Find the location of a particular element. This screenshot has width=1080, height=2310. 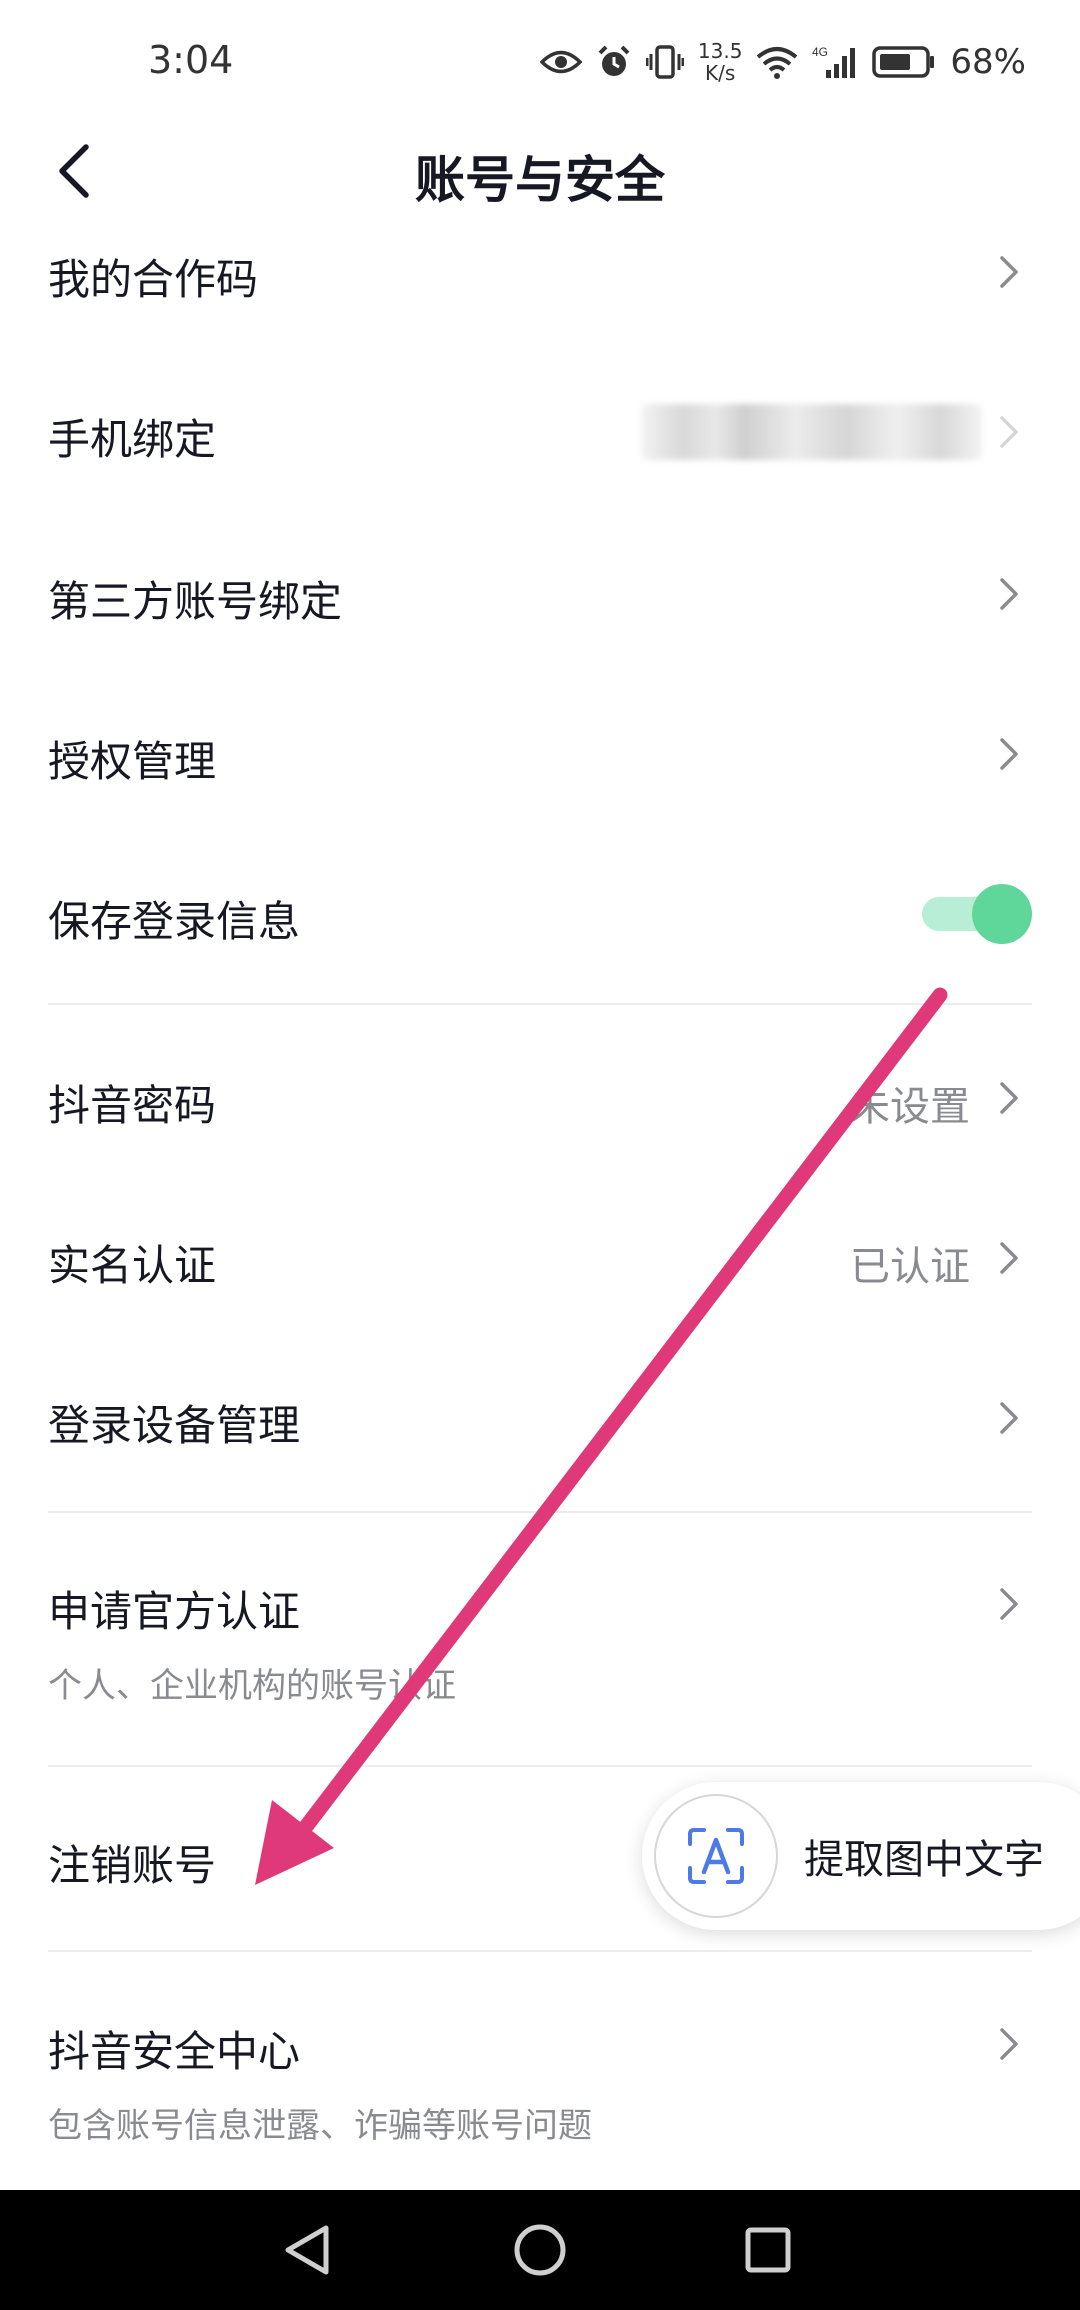

triangle-back-icon is located at coordinates (307, 2250).